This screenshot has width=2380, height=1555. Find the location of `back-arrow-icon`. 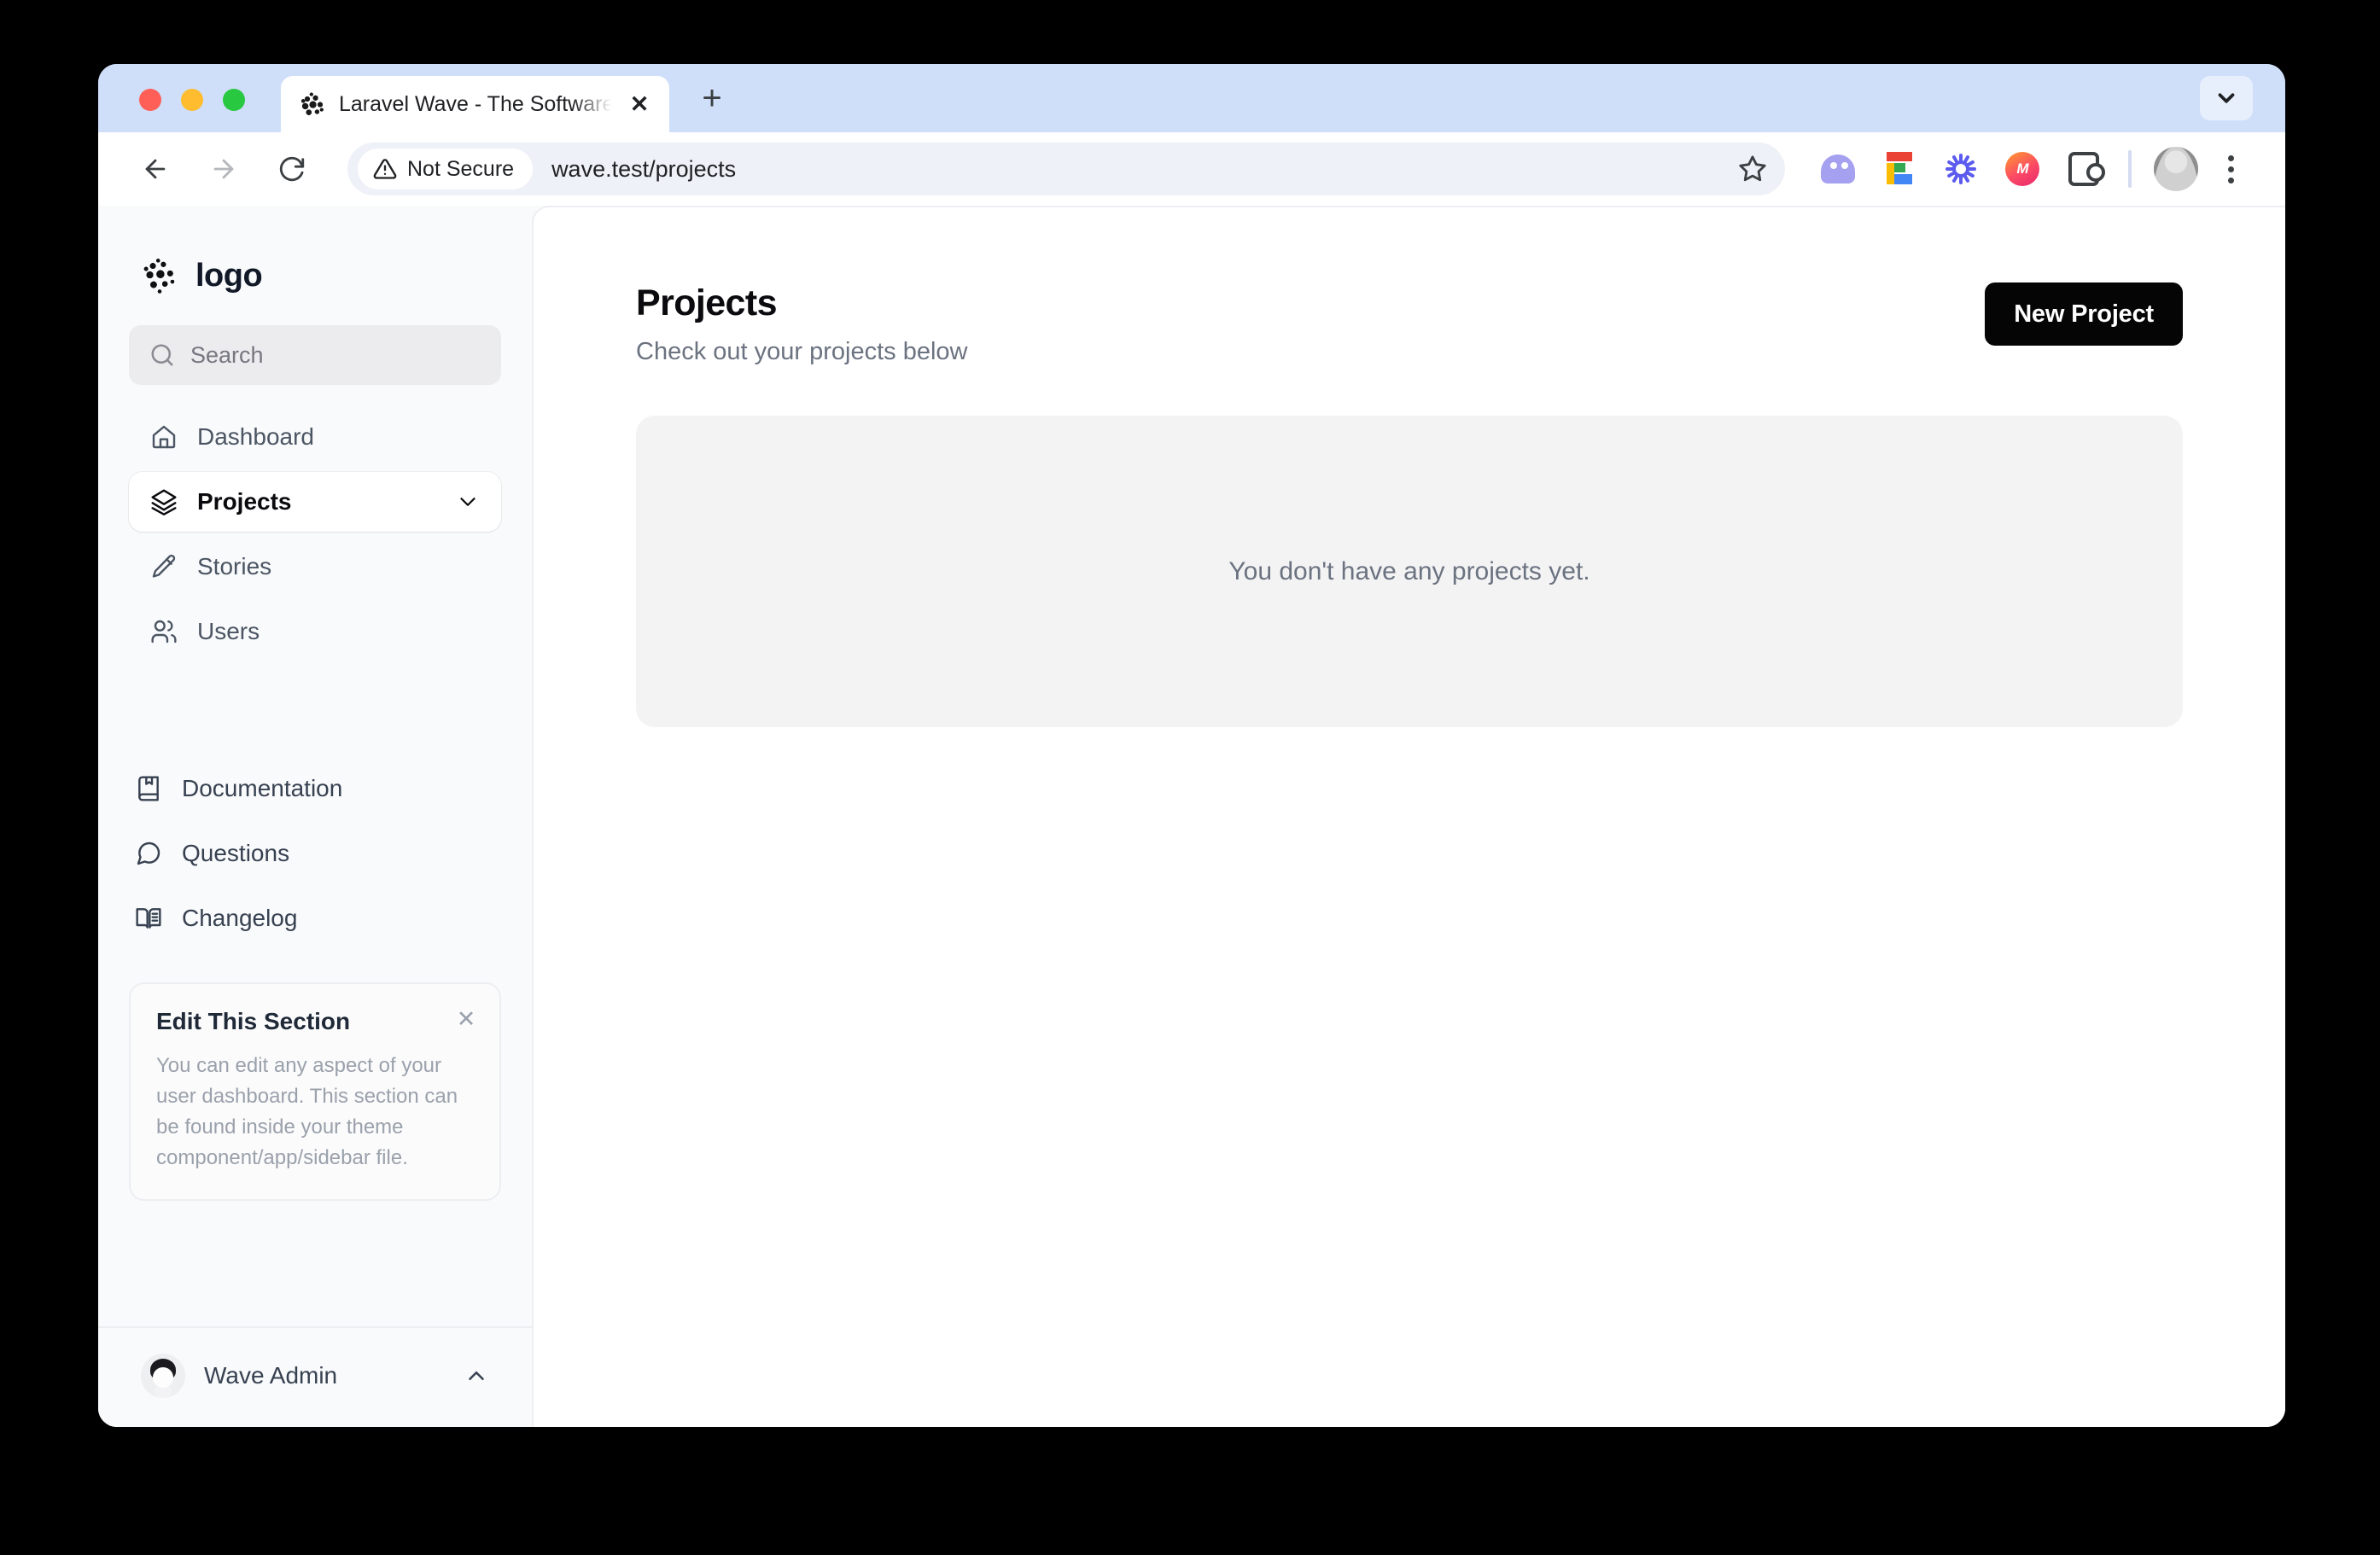

back-arrow-icon is located at coordinates (155, 169).